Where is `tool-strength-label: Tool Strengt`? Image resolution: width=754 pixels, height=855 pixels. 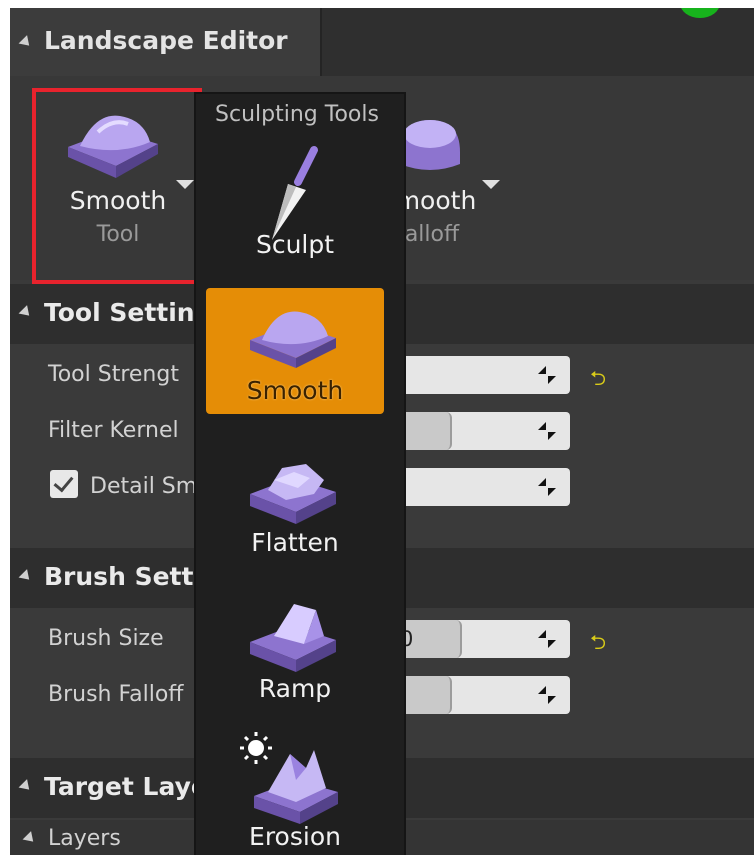 tool-strength-label: Tool Strengt is located at coordinates (113, 374).